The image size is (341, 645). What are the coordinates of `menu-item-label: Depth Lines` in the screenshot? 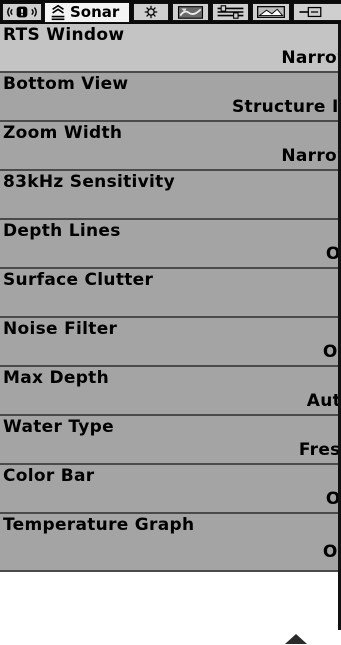 It's located at (62, 231).